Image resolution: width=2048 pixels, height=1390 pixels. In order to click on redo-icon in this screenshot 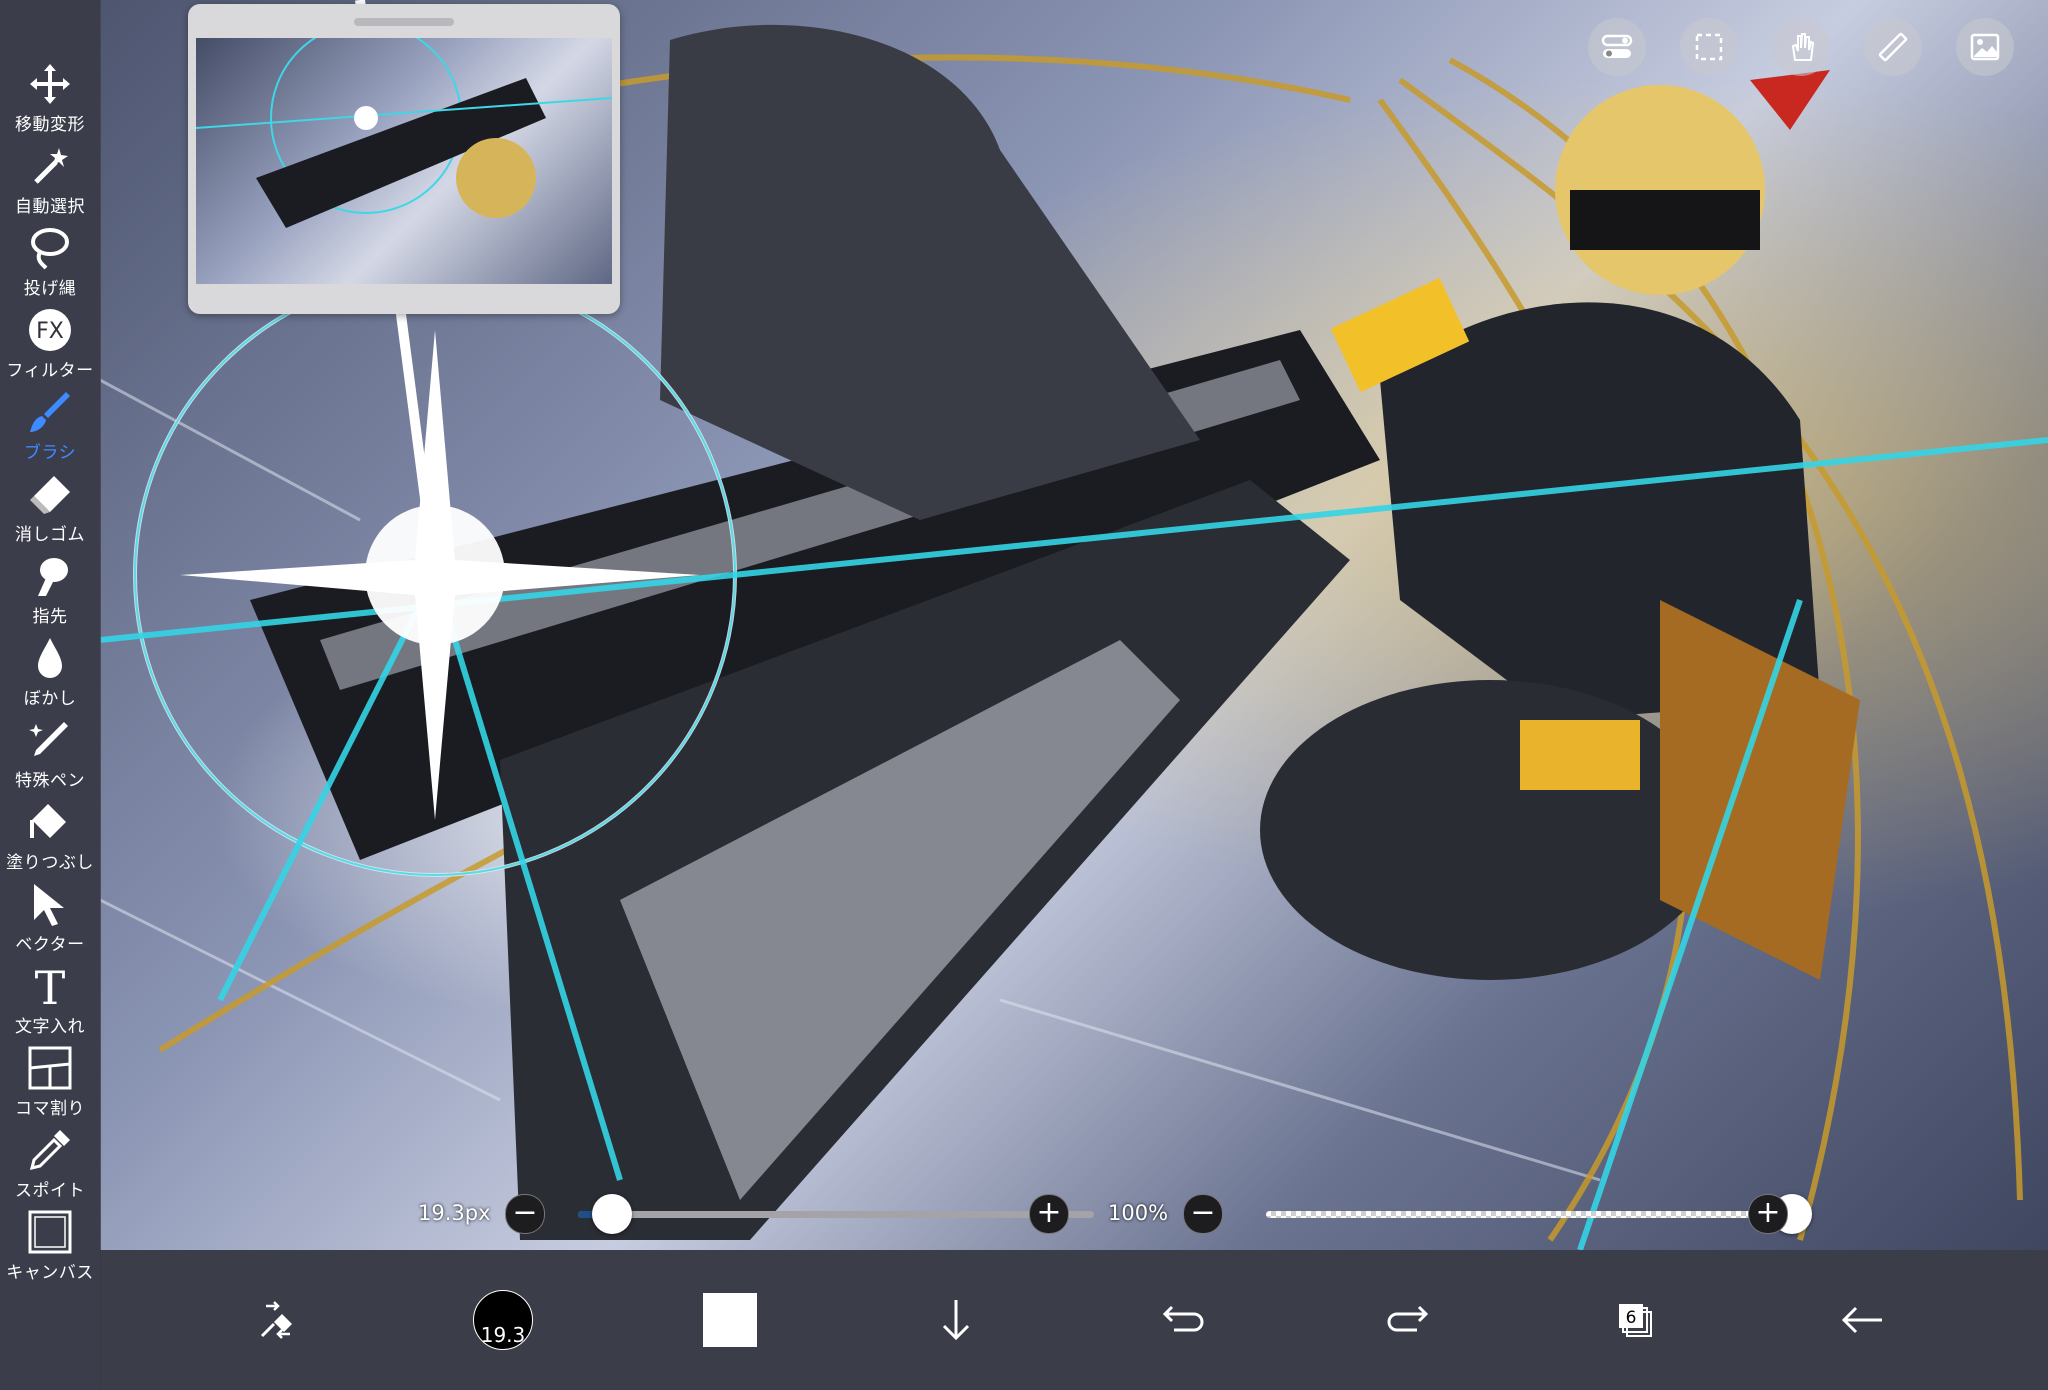, I will do `click(1408, 1318)`.